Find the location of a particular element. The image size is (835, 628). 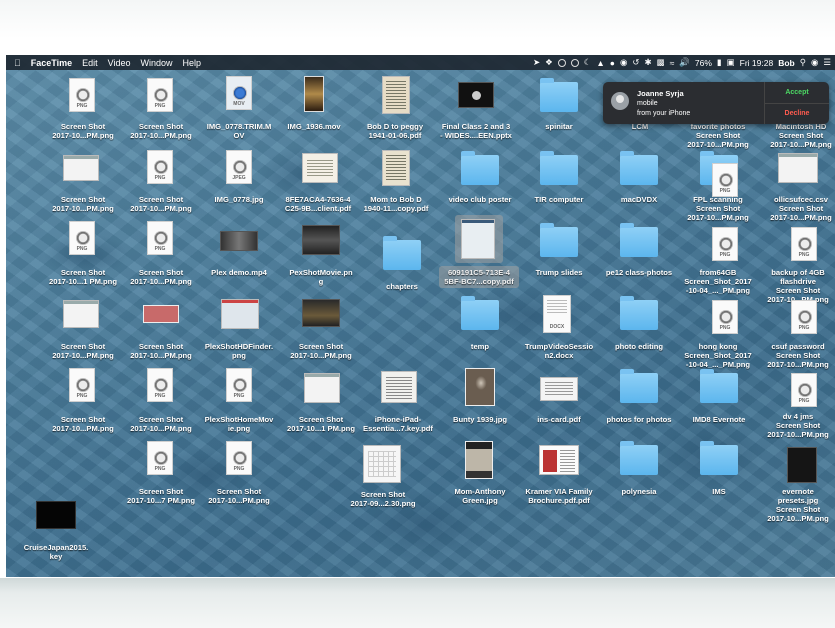

file-label: FPL scanning Screen Shot 2017-10...PM.png is located at coordinates (718, 208).